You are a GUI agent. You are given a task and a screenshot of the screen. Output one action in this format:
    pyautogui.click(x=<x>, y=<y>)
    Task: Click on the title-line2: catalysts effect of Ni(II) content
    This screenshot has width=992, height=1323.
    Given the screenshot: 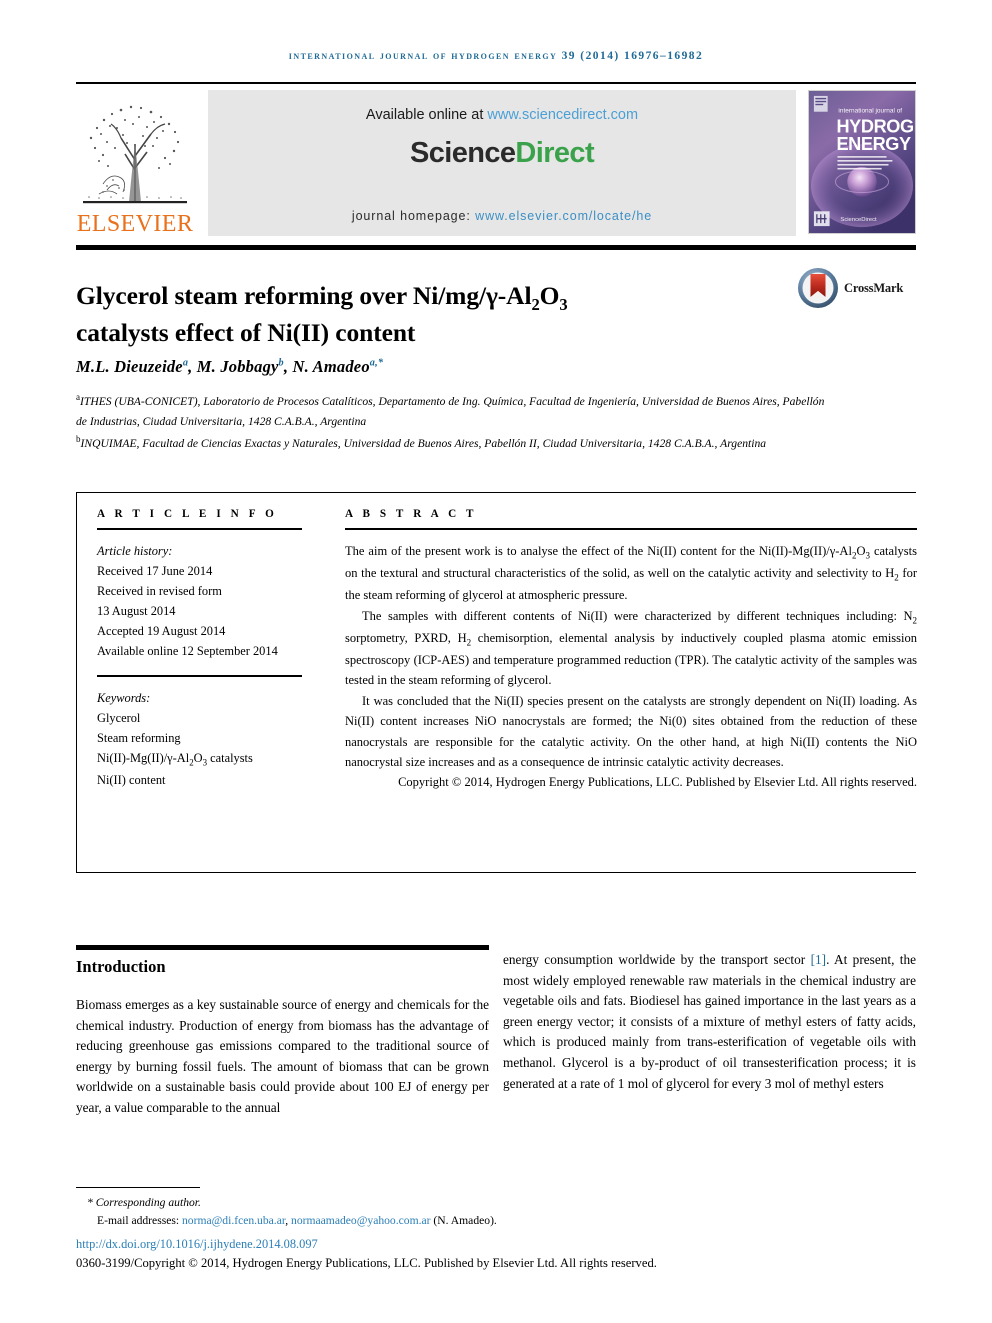 What is the action you would take?
    pyautogui.click(x=246, y=333)
    